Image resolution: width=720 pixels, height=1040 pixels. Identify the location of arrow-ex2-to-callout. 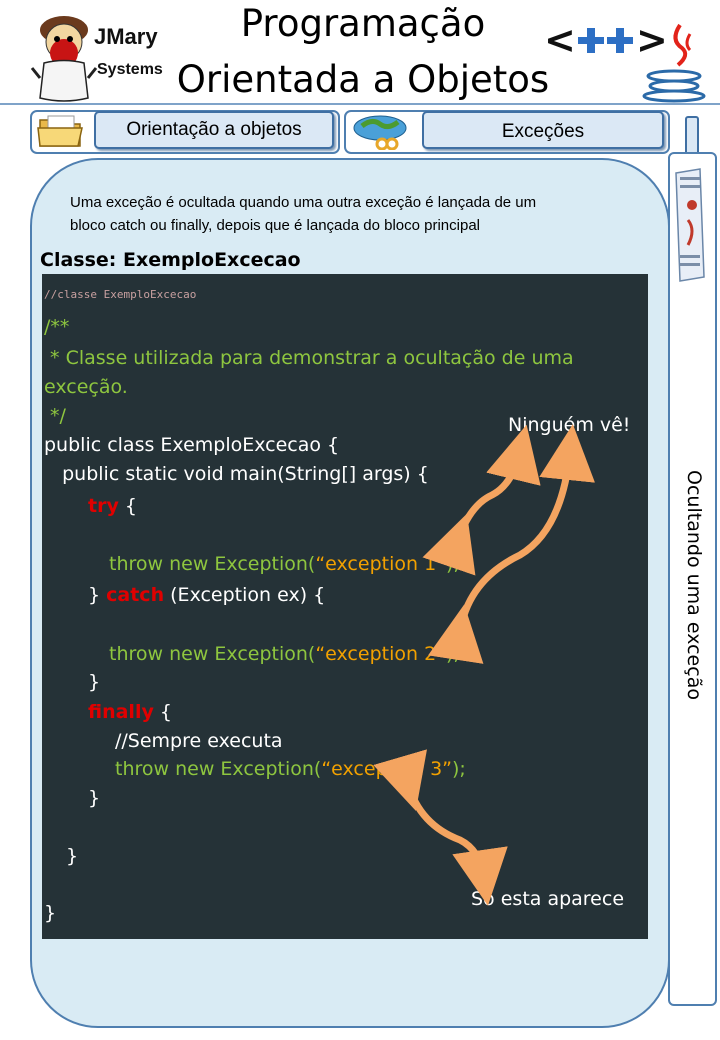
(511, 544).